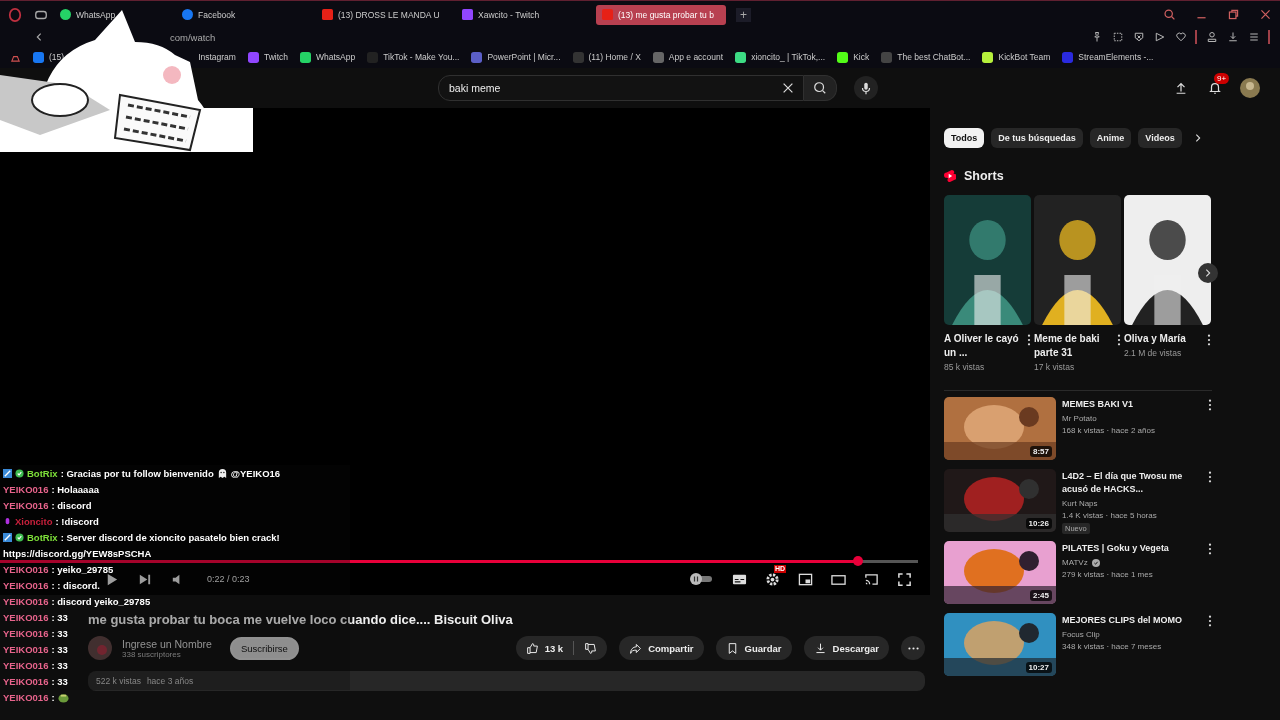 Image resolution: width=1280 pixels, height=720 pixels. What do you see at coordinates (1110, 138) in the screenshot?
I see `filter-chip: Anime` at bounding box center [1110, 138].